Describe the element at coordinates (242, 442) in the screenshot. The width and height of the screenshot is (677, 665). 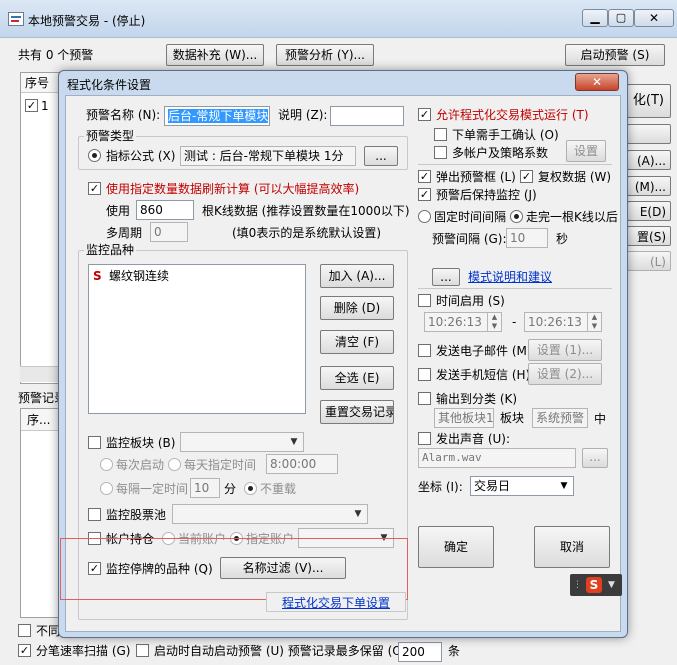
I see `sector-select: ▼` at that location.